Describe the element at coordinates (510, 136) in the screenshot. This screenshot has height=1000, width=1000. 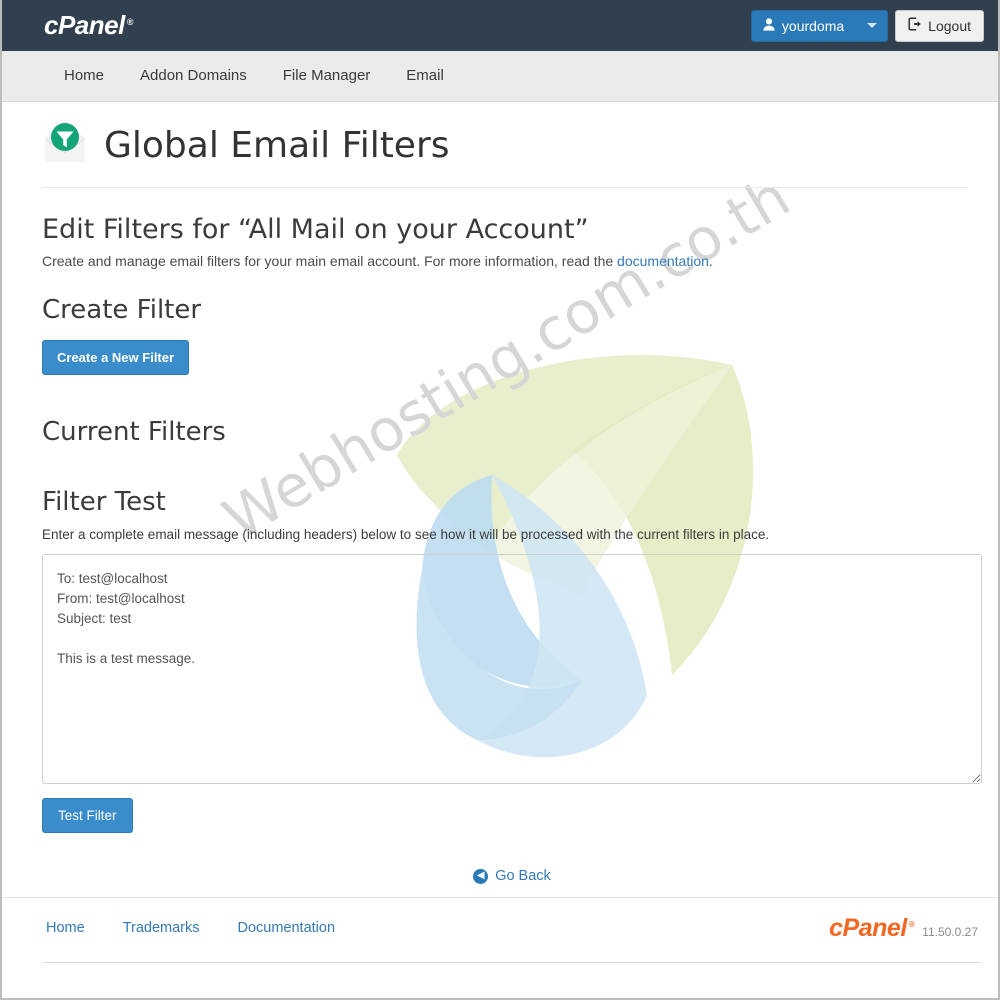
I see `page-header: Global Email Filters` at that location.